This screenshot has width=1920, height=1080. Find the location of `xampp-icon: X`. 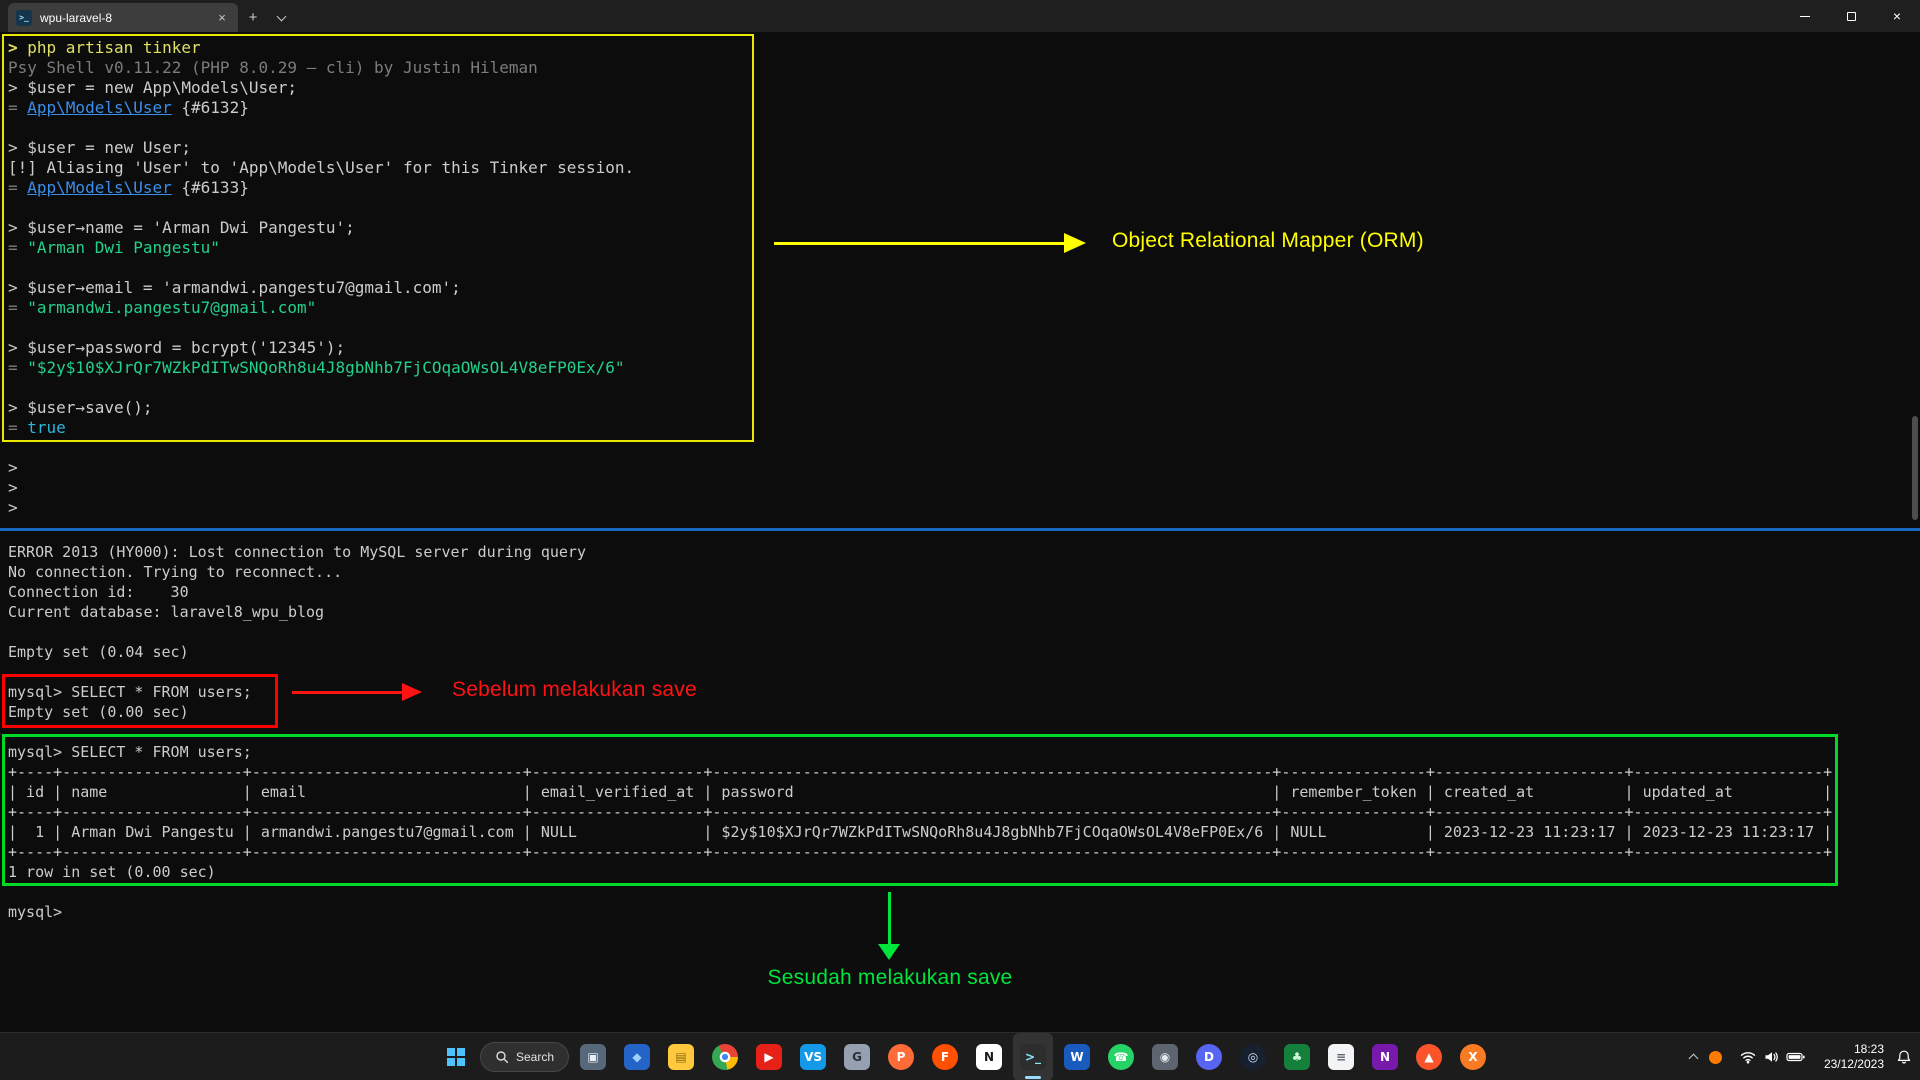

xampp-icon: X is located at coordinates (1473, 1056).